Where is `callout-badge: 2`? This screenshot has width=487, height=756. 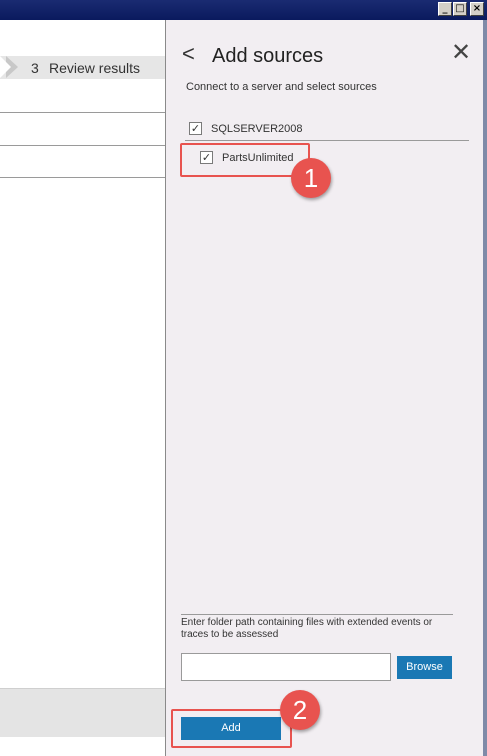
callout-badge: 2 is located at coordinates (300, 710).